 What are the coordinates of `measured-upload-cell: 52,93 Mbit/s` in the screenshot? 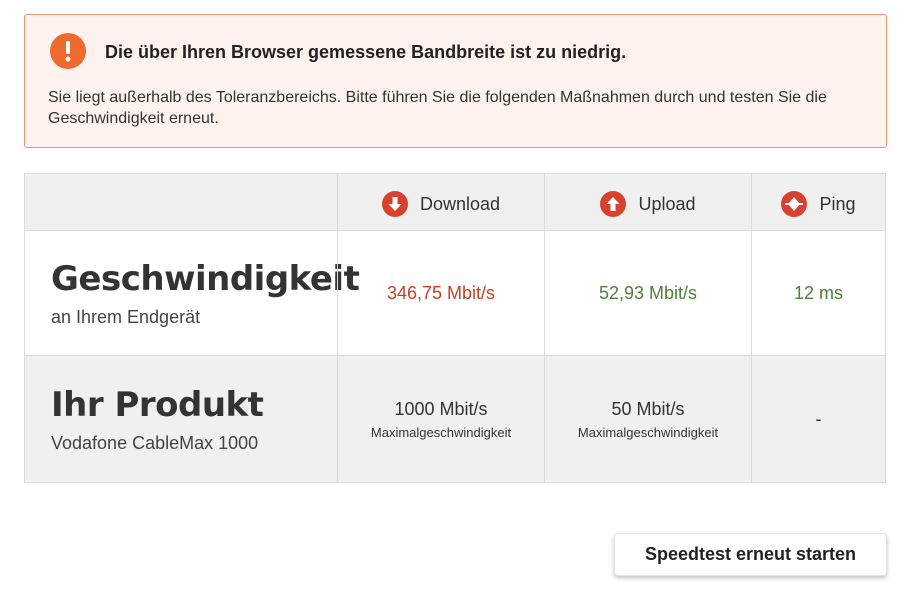 It's located at (647, 293).